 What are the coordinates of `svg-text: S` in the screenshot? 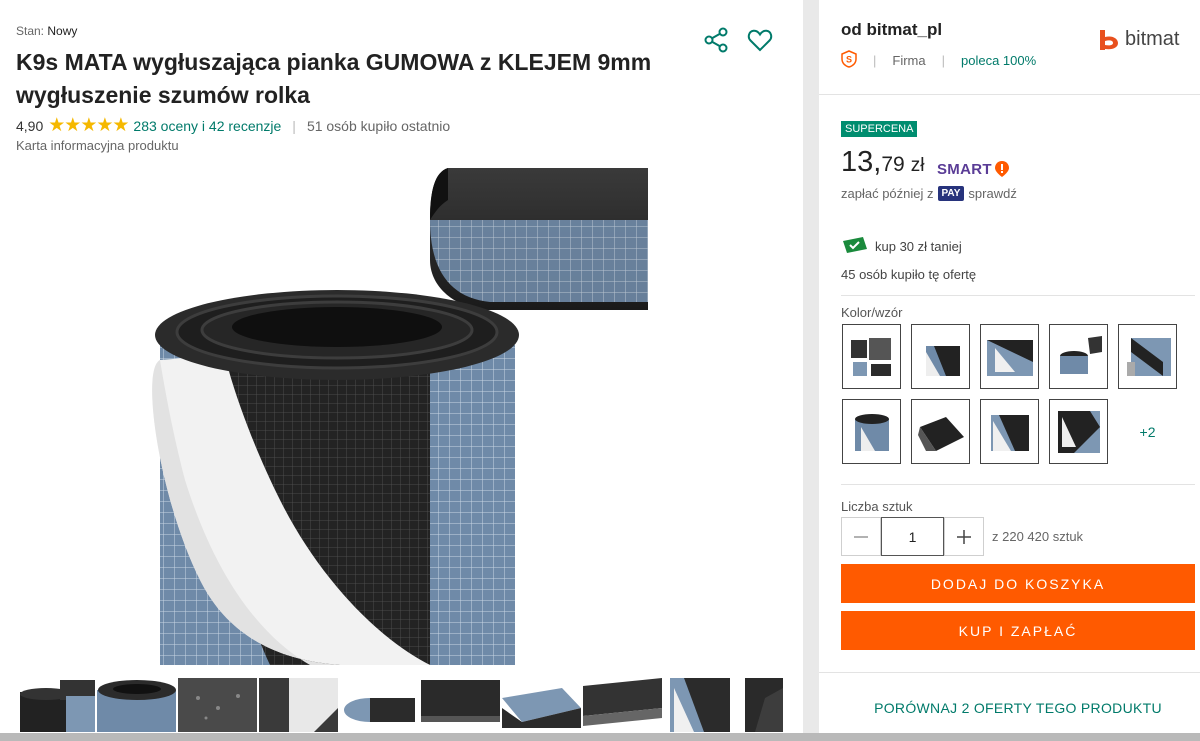 It's located at (849, 60).